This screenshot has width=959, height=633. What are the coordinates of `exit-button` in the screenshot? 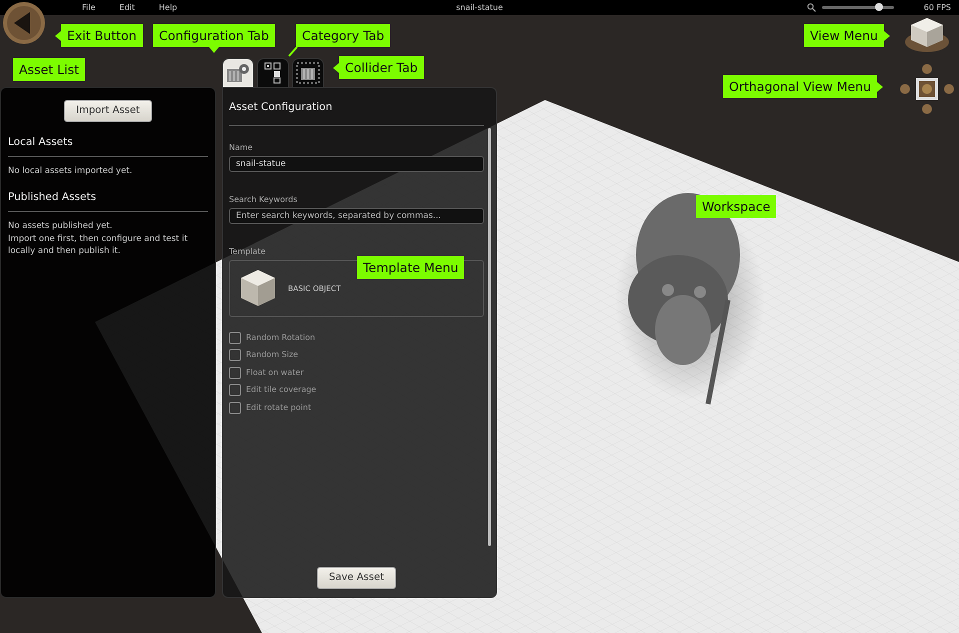 It's located at (24, 23).